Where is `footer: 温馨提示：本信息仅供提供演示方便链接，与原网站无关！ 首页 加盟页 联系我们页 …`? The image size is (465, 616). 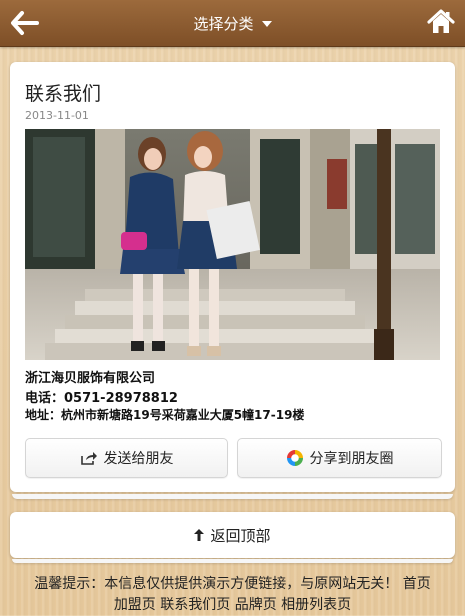
footer: 温馨提示：本信息仅供提供演示方便链接，与原网站无关！ 首页 加盟页 联系我们页 … is located at coordinates (232, 595).